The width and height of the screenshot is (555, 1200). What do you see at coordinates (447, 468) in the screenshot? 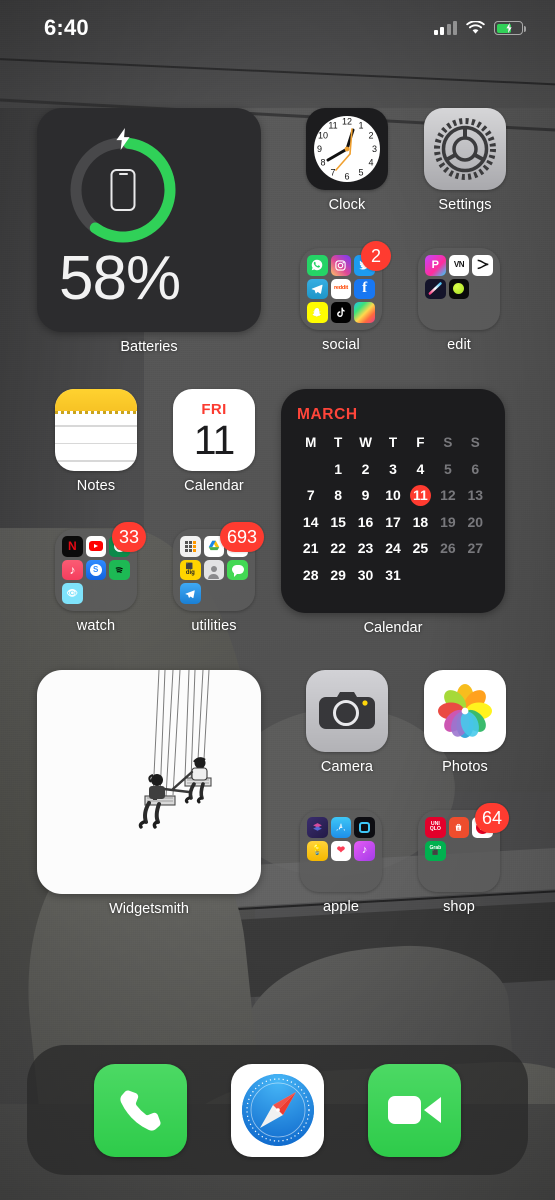
I see `calendar-day-5: 5` at bounding box center [447, 468].